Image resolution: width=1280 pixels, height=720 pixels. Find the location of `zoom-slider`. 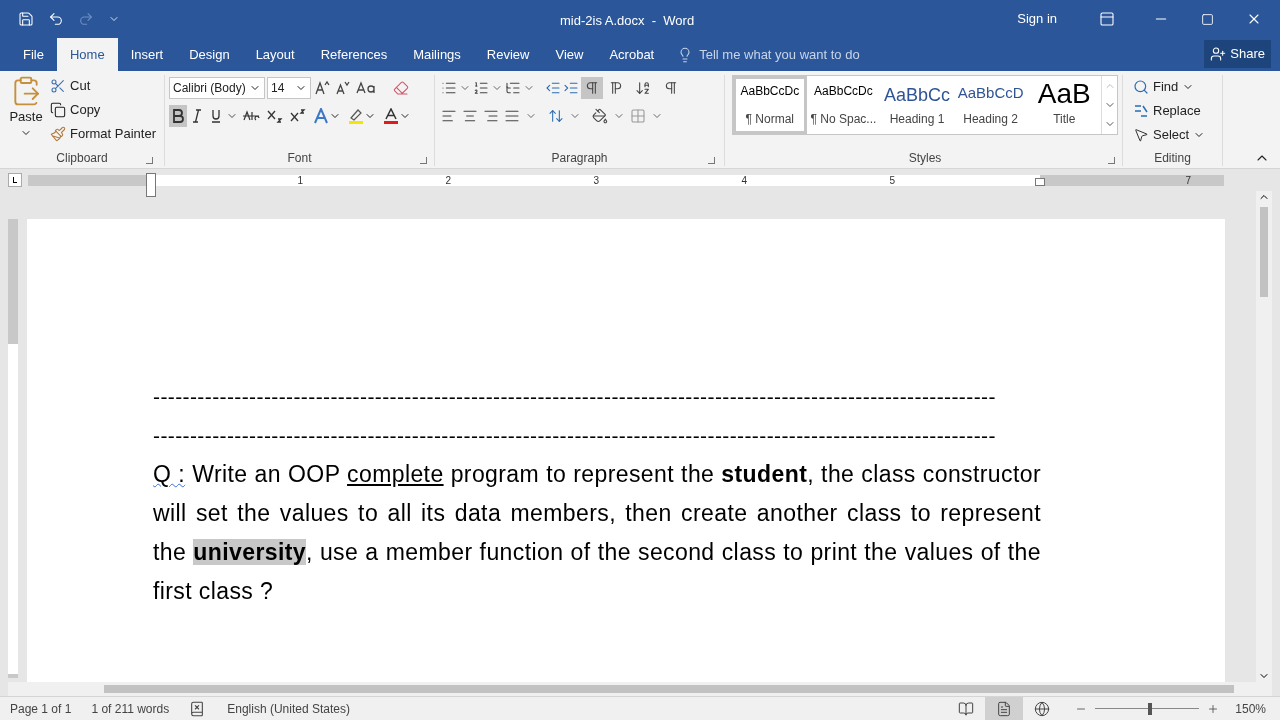

zoom-slider is located at coordinates (1147, 708).